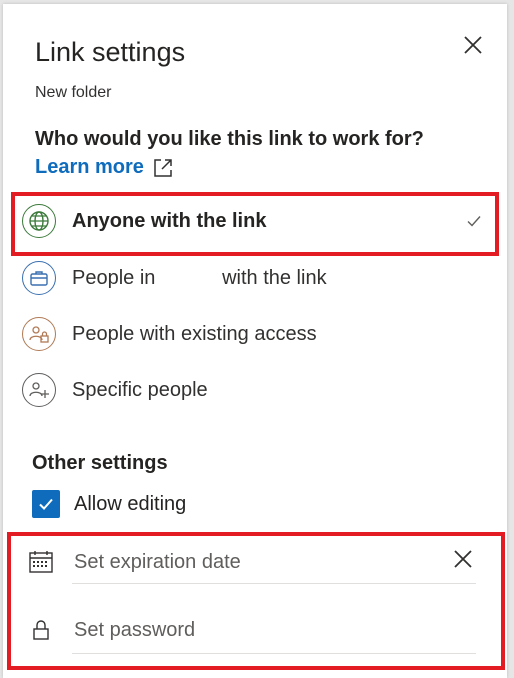 Image resolution: width=514 pixels, height=678 pixels. Describe the element at coordinates (89, 167) in the screenshot. I see `learn-more-label: Learn more` at that location.